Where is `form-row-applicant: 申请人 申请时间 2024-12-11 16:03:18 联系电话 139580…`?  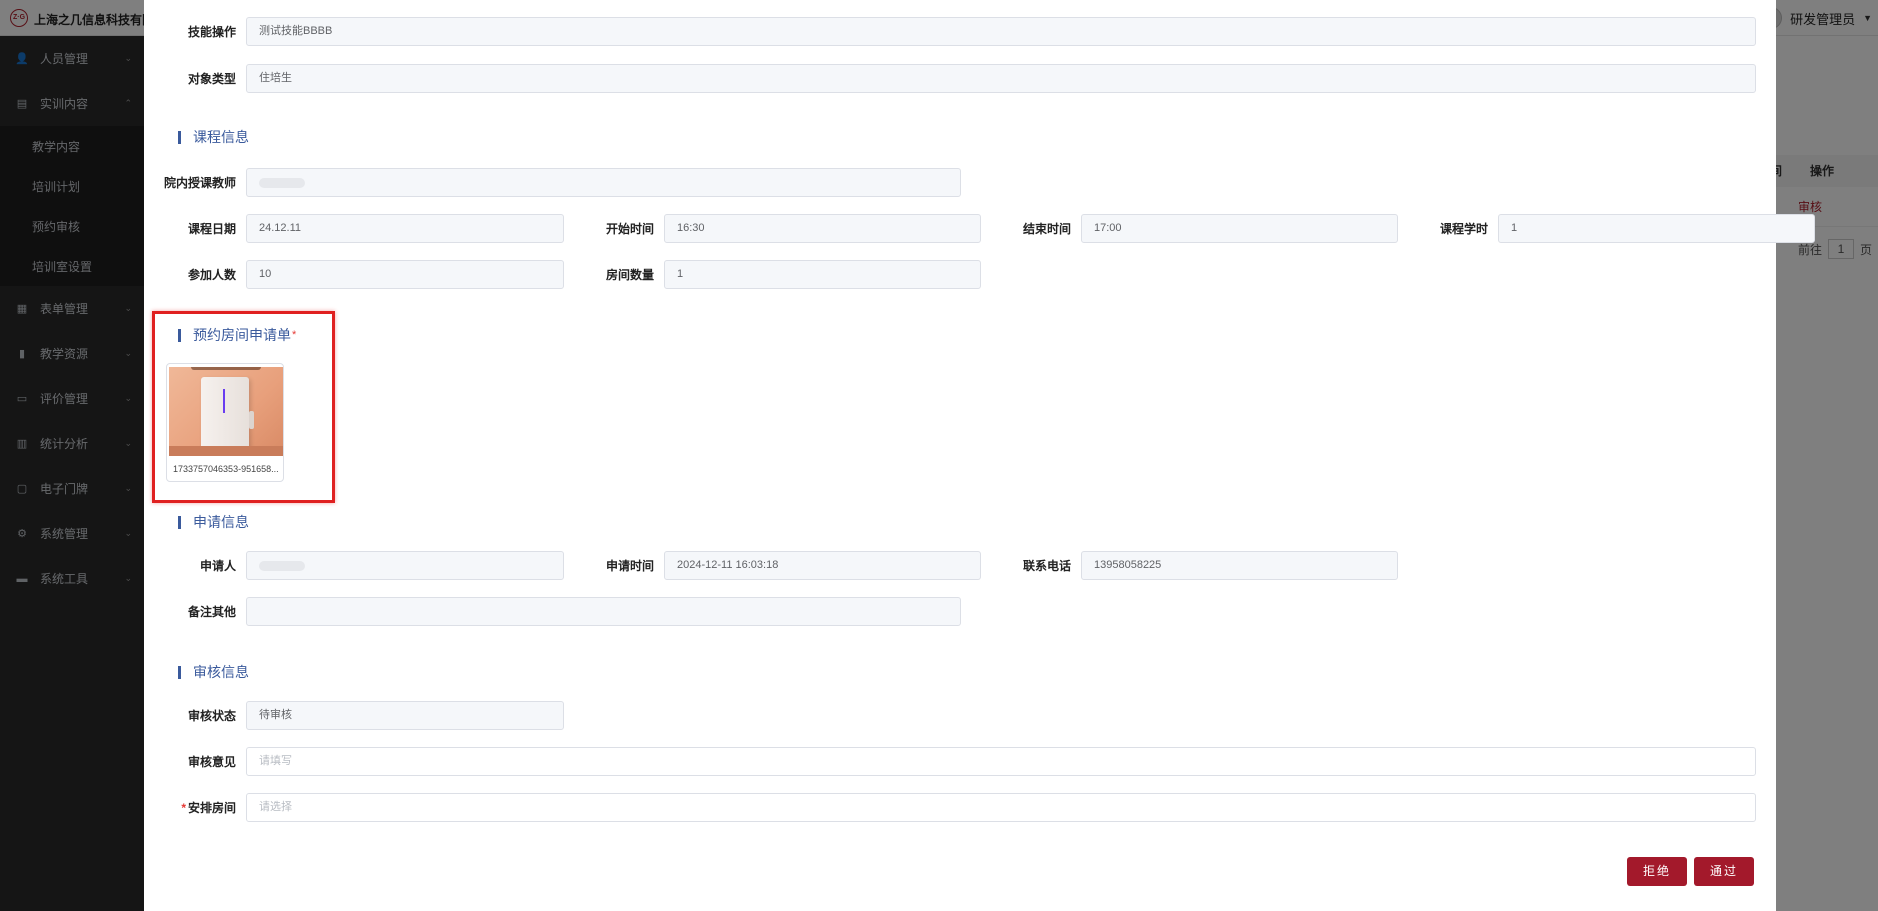
form-row-applicant: 申请人 申请时间 2024-12-11 16:03:18 联系电话 139580… is located at coordinates (771, 565).